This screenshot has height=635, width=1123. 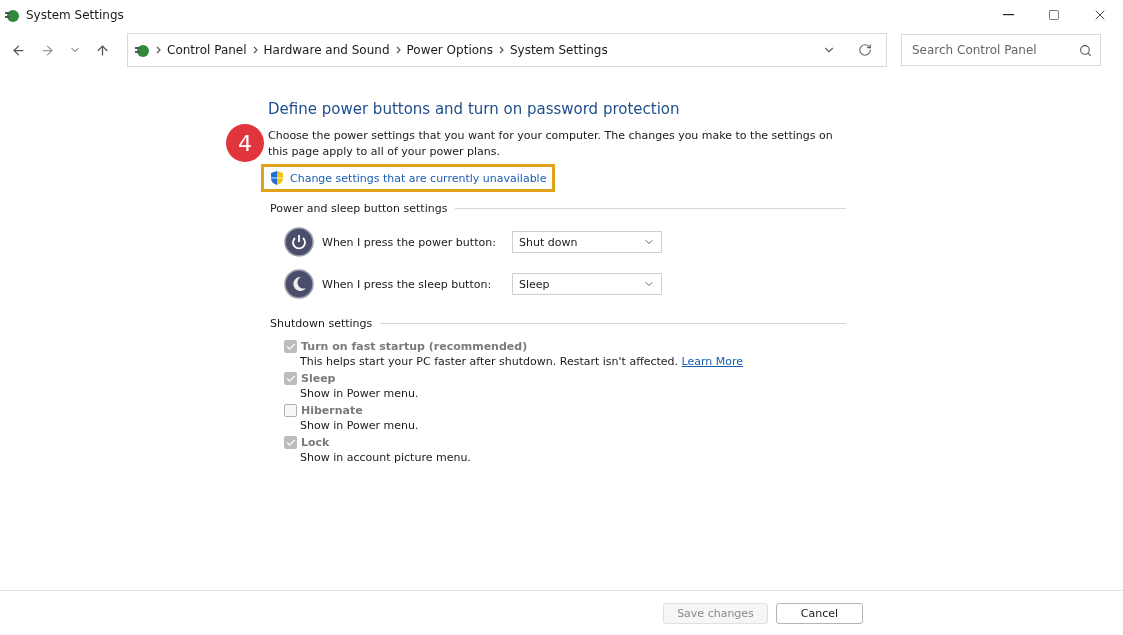 I want to click on minimize-icon, so click(x=1008, y=15).